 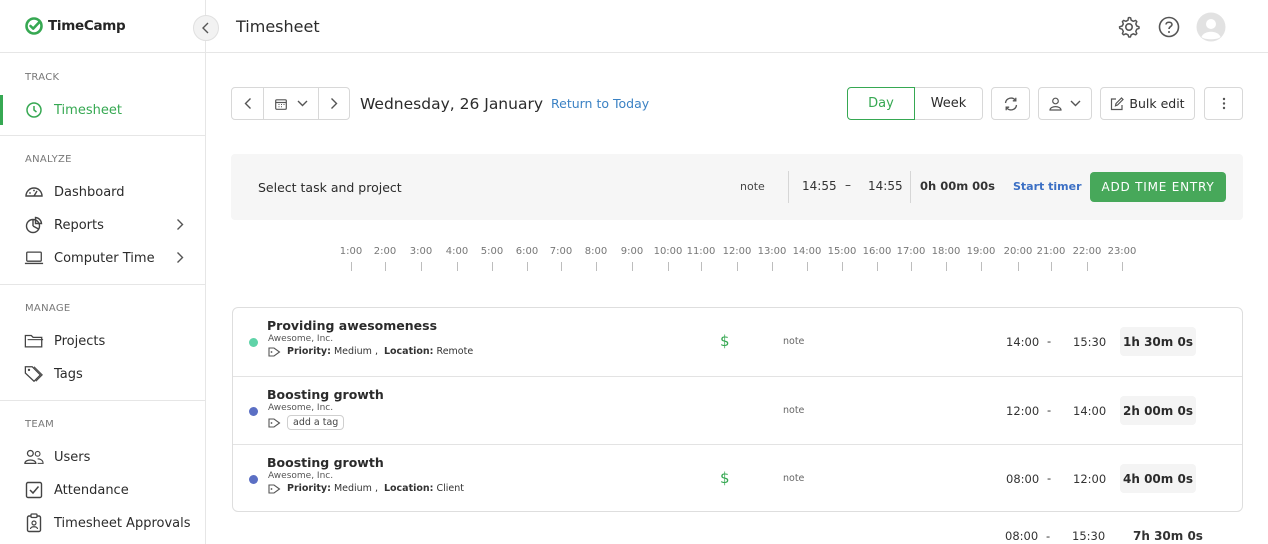 I want to click on view-toggle: Day Week, so click(x=915, y=103).